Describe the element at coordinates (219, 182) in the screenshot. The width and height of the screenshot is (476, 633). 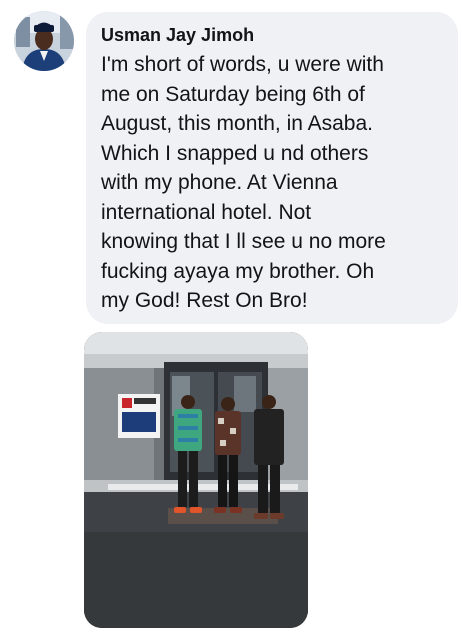
I see `comment-line: with my phone. At Vienna` at that location.